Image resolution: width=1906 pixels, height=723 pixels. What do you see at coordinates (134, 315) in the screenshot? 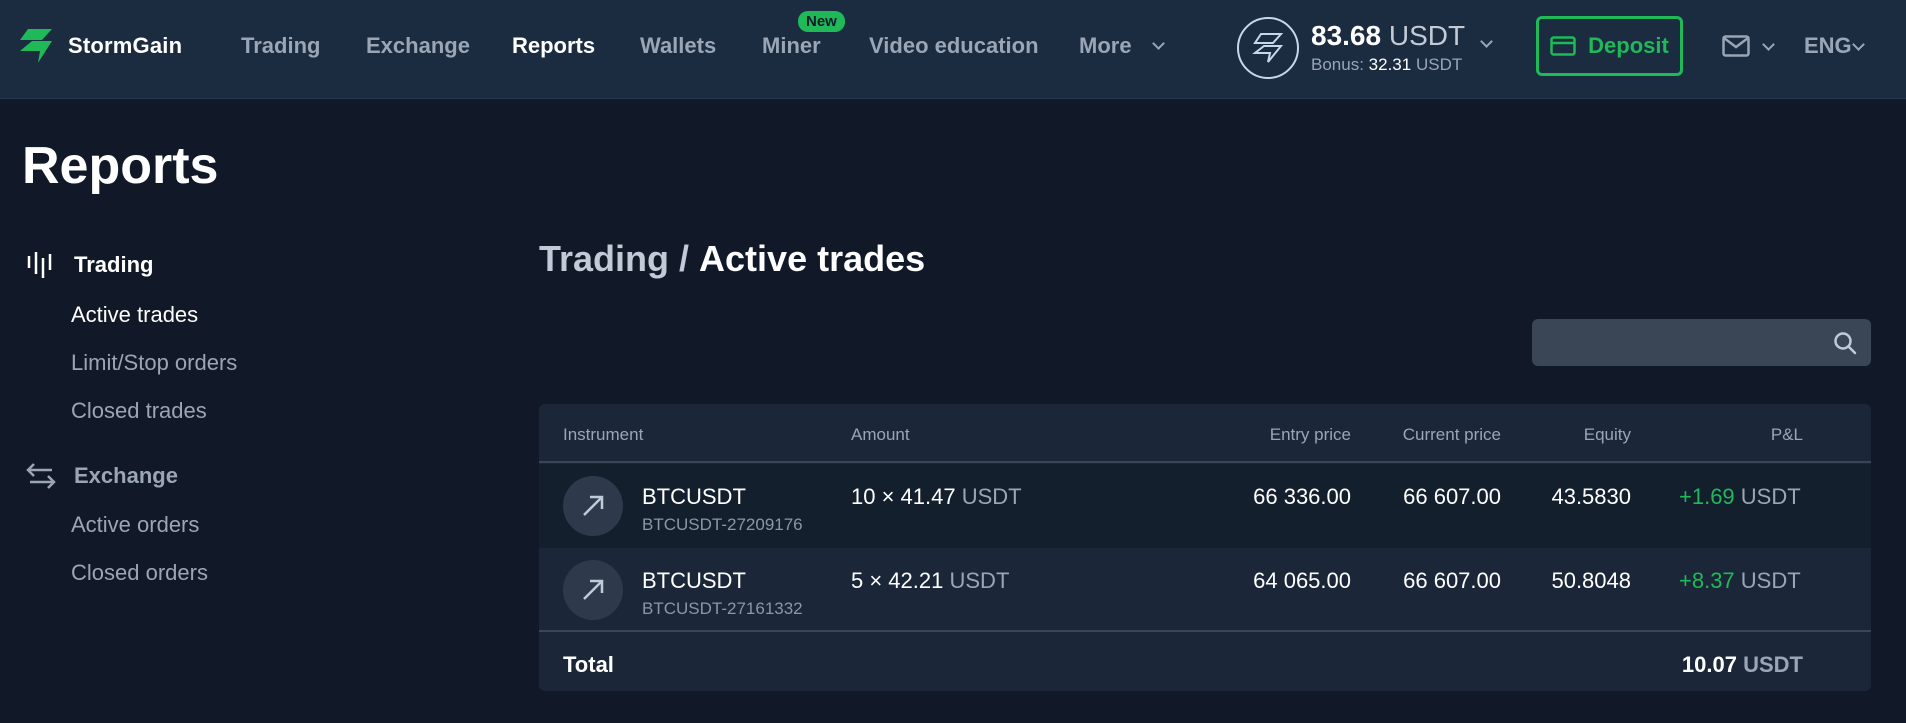
I see `sidebar-item-active-trades: Active trades` at bounding box center [134, 315].